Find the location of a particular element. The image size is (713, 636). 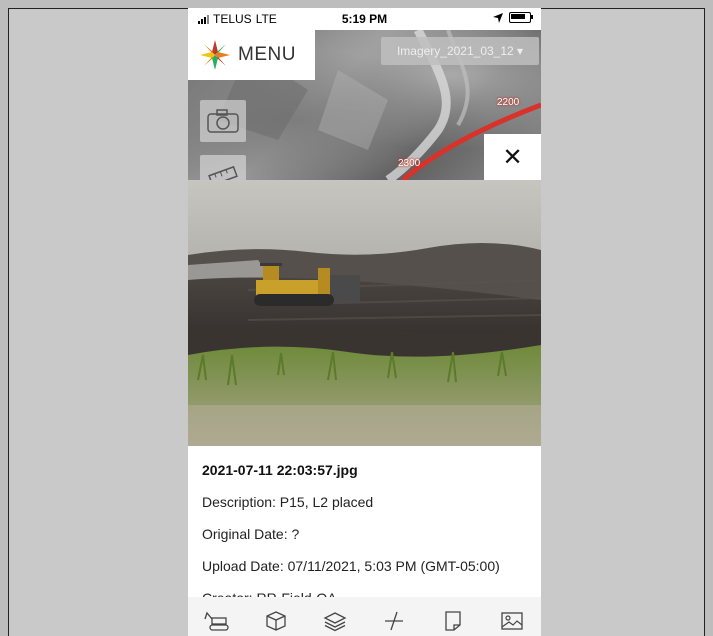

close-icon: ✕ is located at coordinates (512, 157).